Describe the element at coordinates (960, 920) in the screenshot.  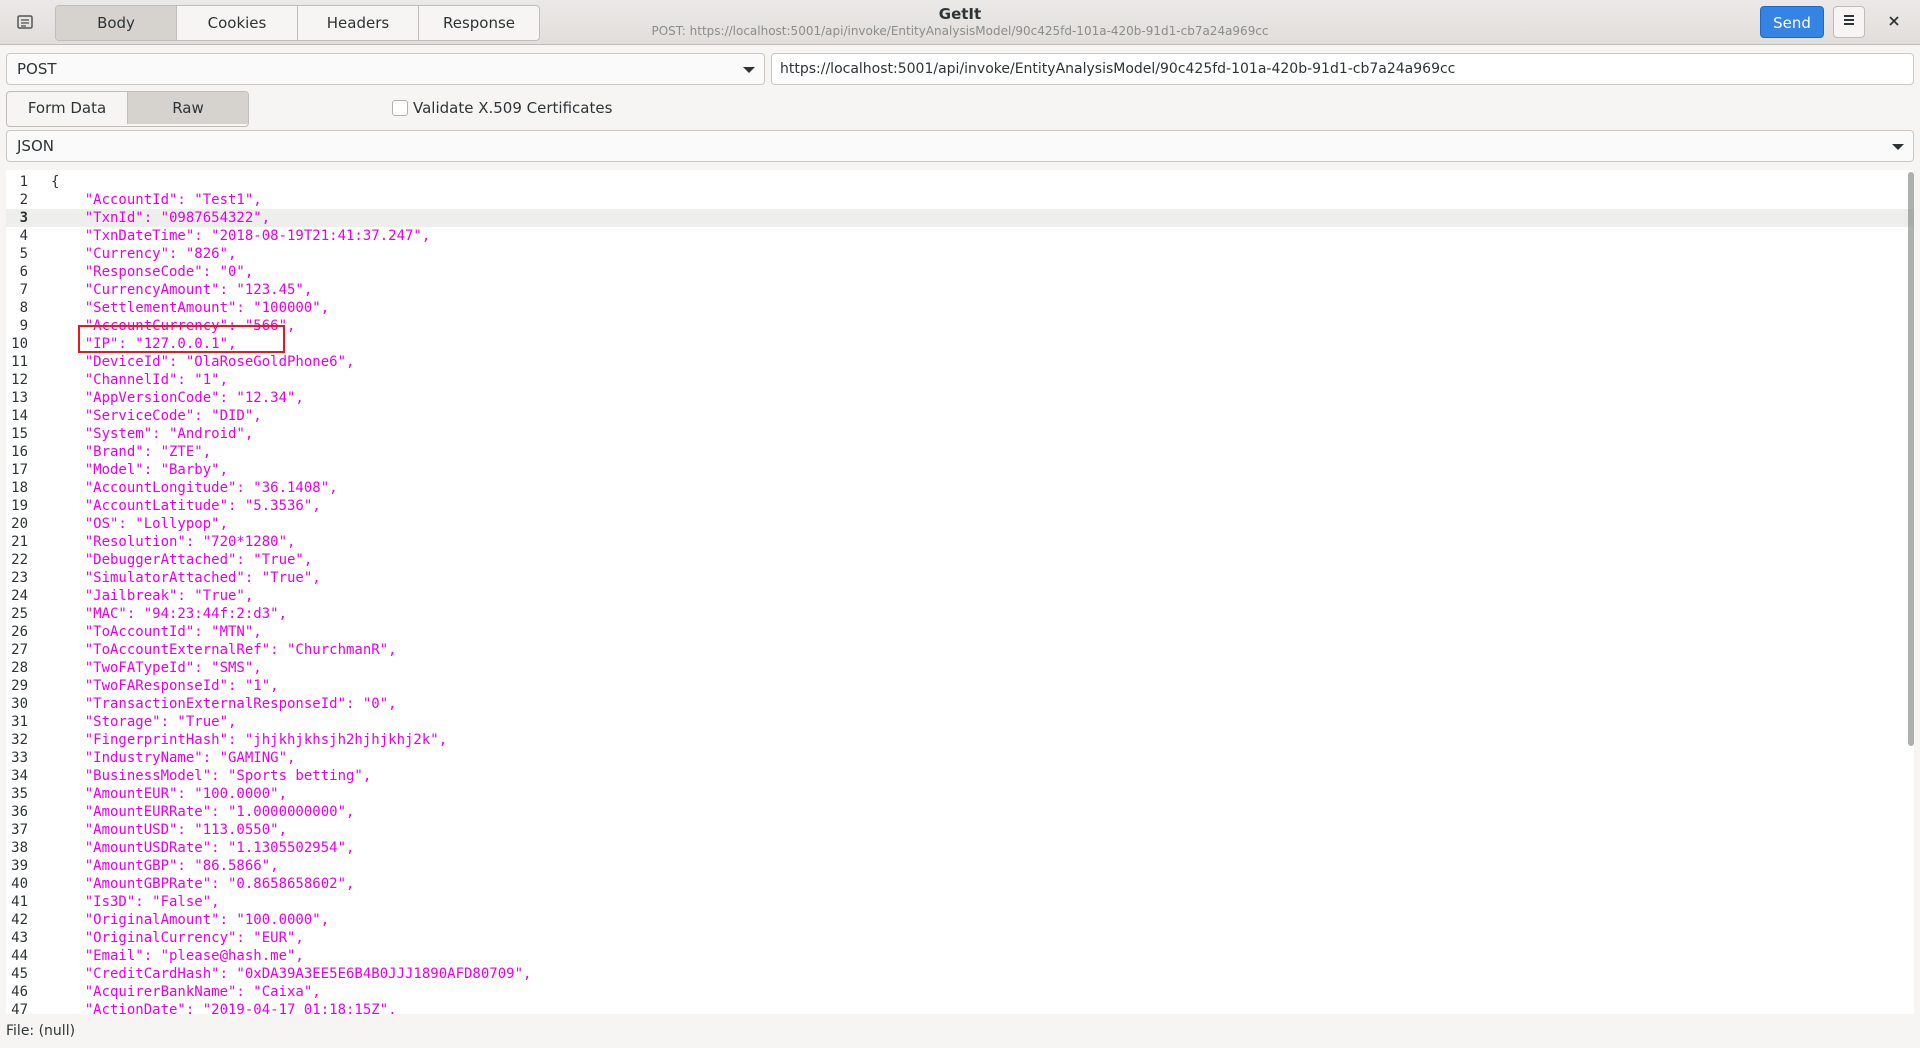
I see `editor-line: 42 "OriginalAmount": "100.0000",` at that location.